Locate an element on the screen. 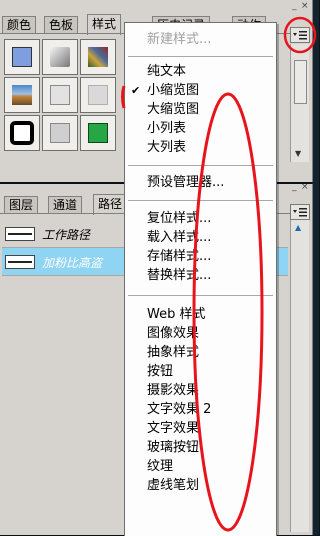 Image resolution: width=320 pixels, height=536 pixels. style-swatch-gray-bevel is located at coordinates (60, 57).